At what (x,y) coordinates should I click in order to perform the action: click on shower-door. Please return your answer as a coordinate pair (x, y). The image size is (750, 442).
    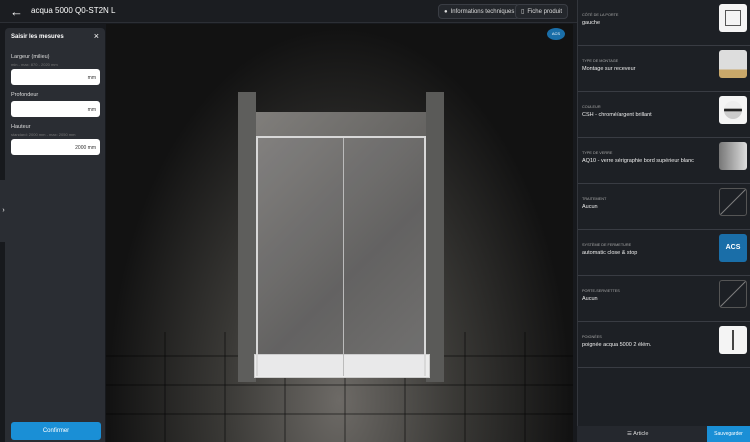
    Looking at the image, I should click on (341, 256).